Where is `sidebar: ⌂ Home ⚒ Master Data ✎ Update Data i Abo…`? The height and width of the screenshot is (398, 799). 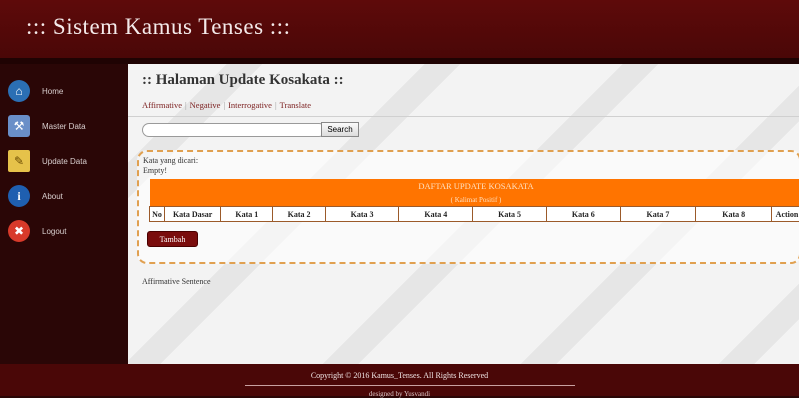
sidebar: ⌂ Home ⚒ Master Data ✎ Update Data i Abo… is located at coordinates (64, 214).